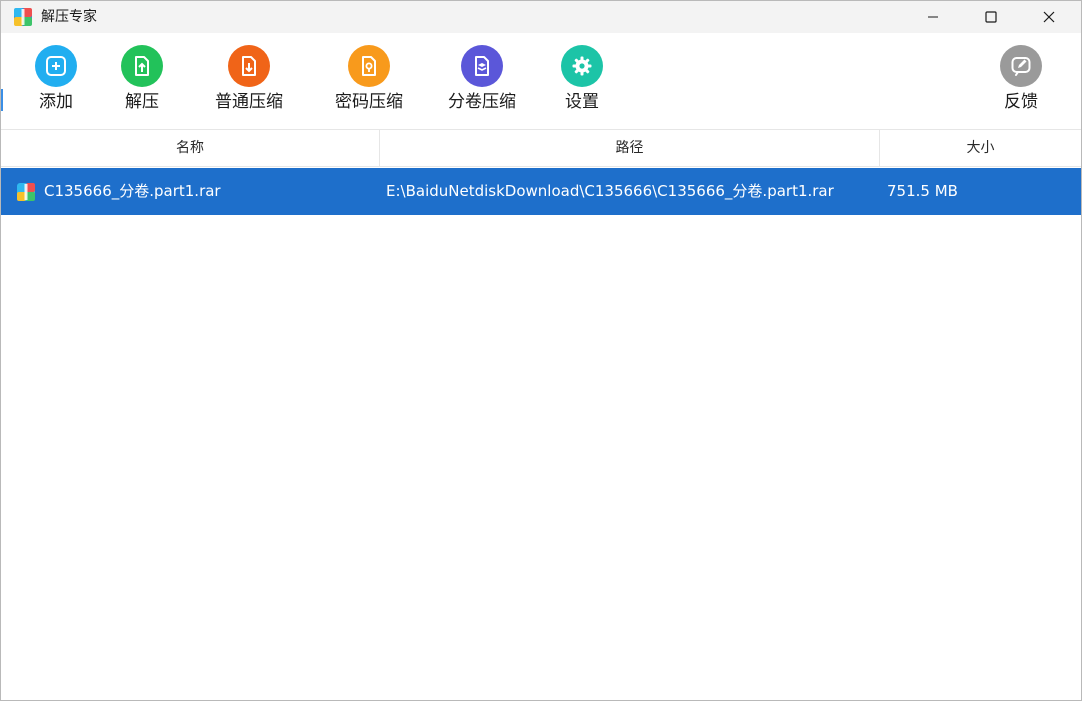  What do you see at coordinates (190, 148) in the screenshot?
I see `column-header-name: 名称` at bounding box center [190, 148].